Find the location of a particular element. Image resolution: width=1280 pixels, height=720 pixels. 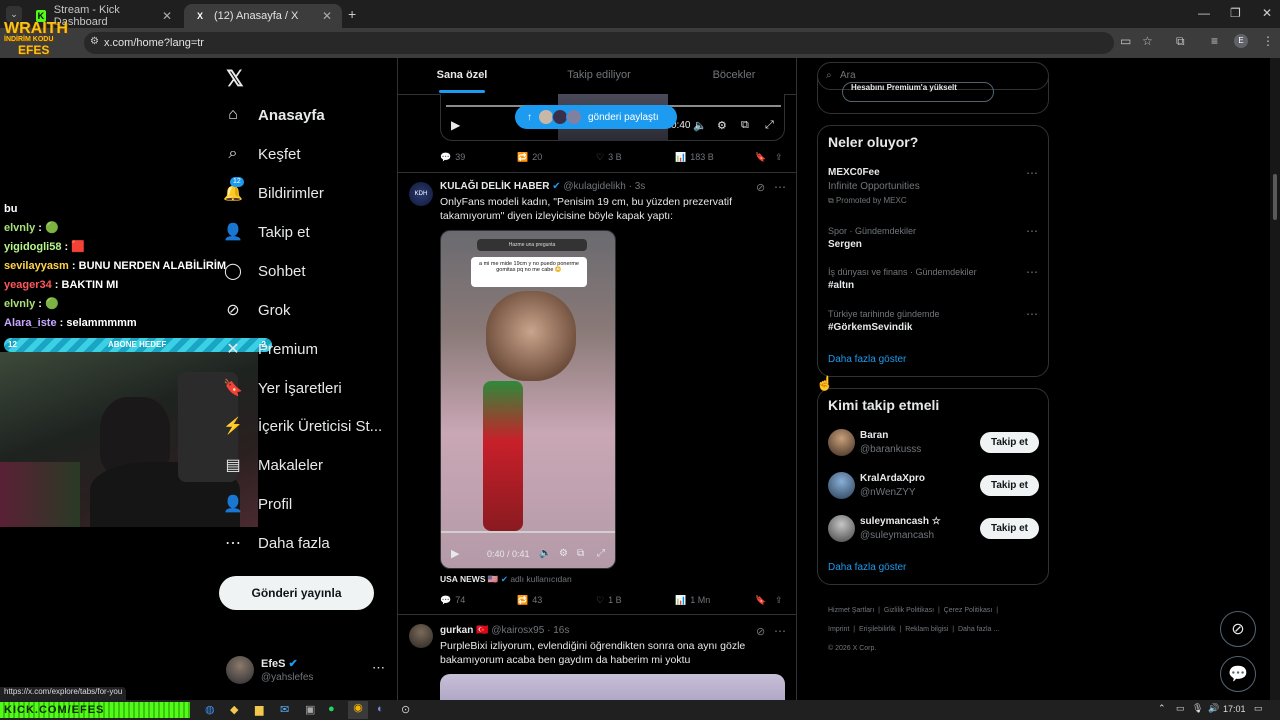

retweet-button: 🔁 20 is located at coordinates (556, 157).